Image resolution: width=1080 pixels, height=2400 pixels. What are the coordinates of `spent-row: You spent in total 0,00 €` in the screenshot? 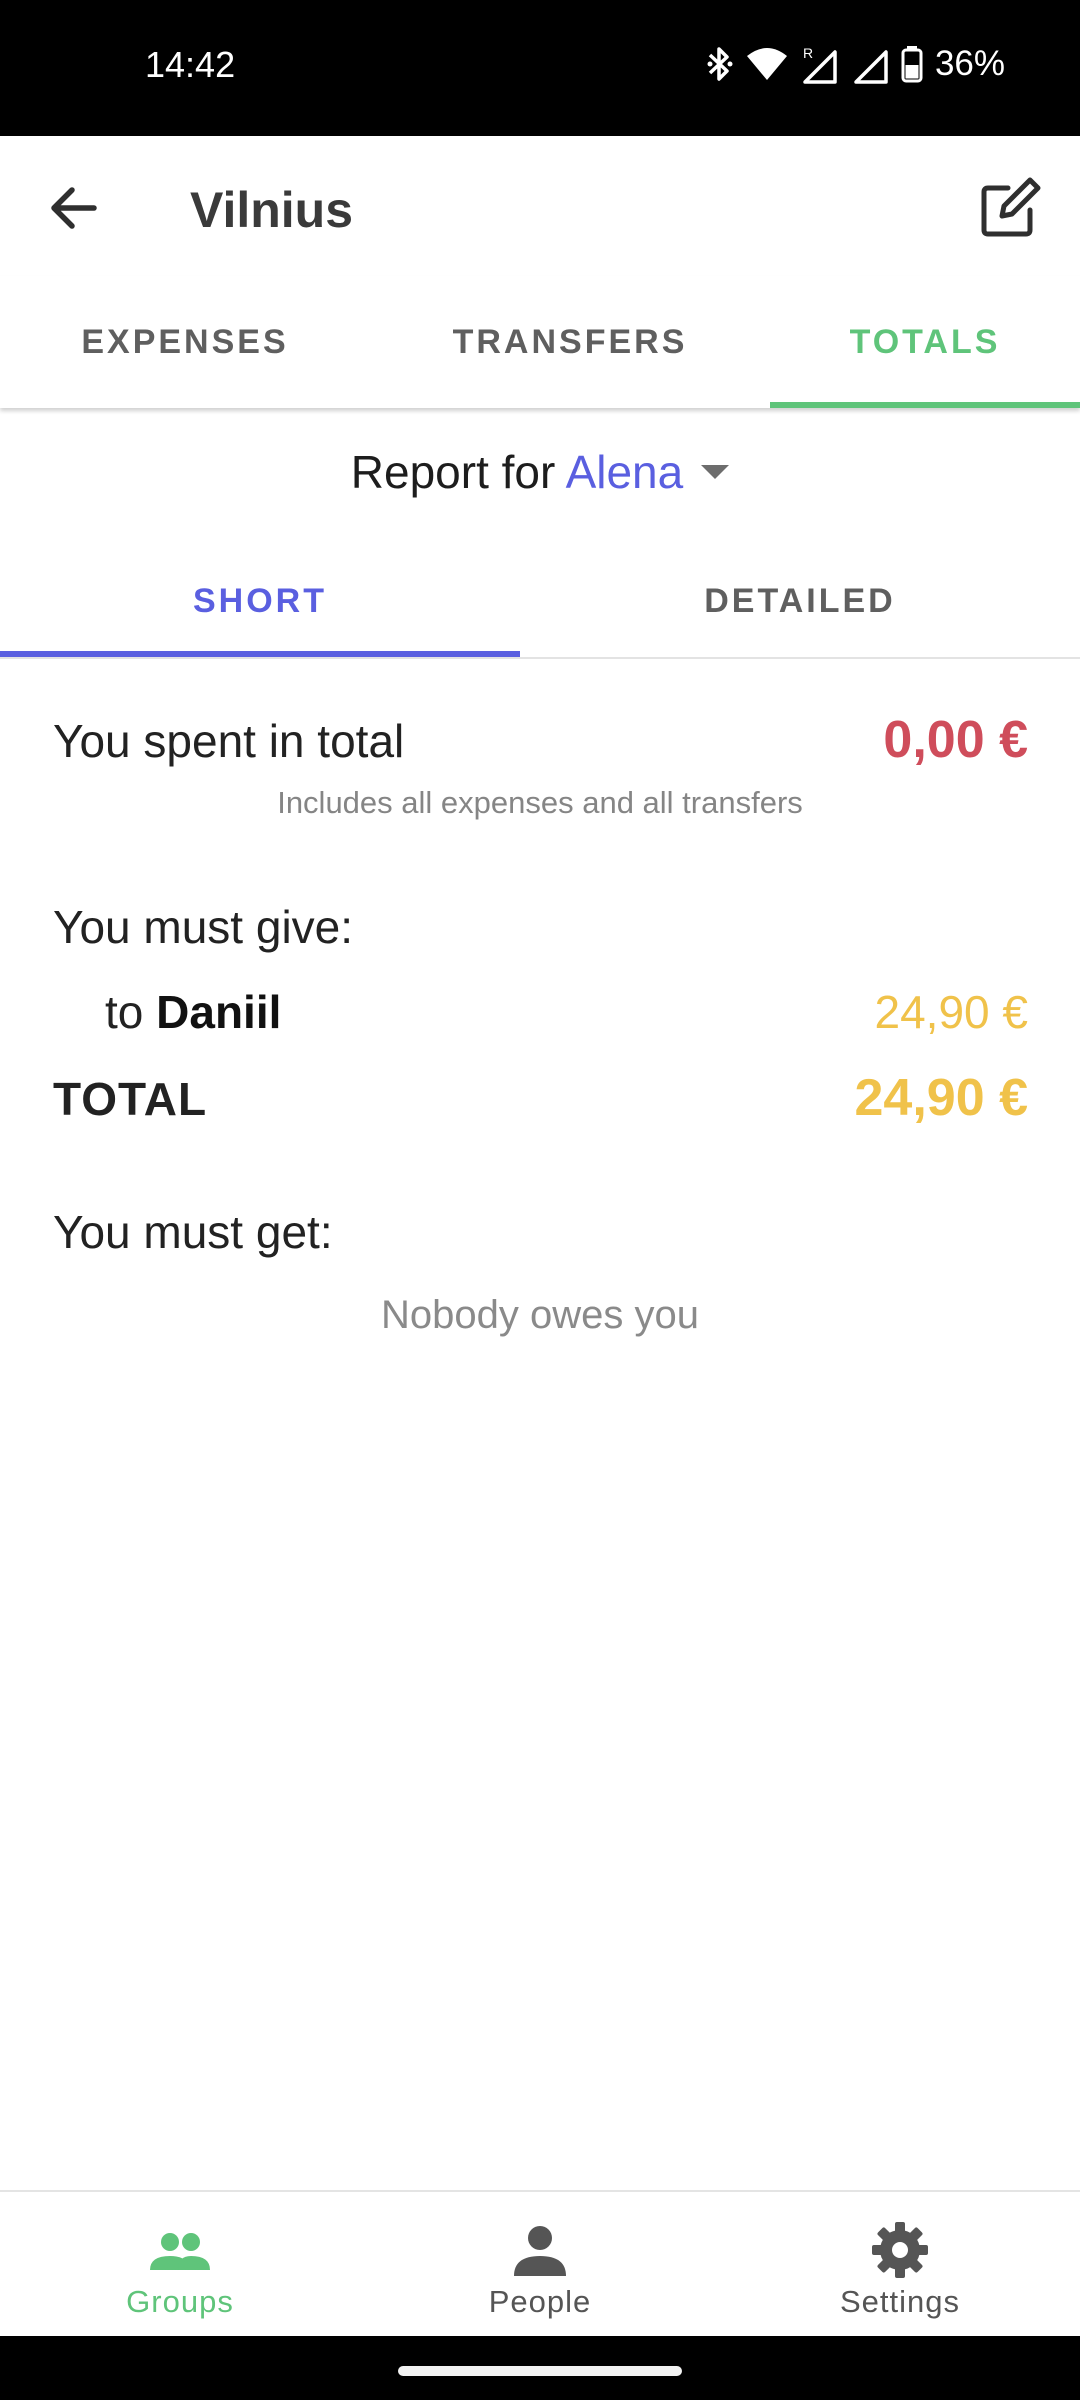 It's located at (540, 740).